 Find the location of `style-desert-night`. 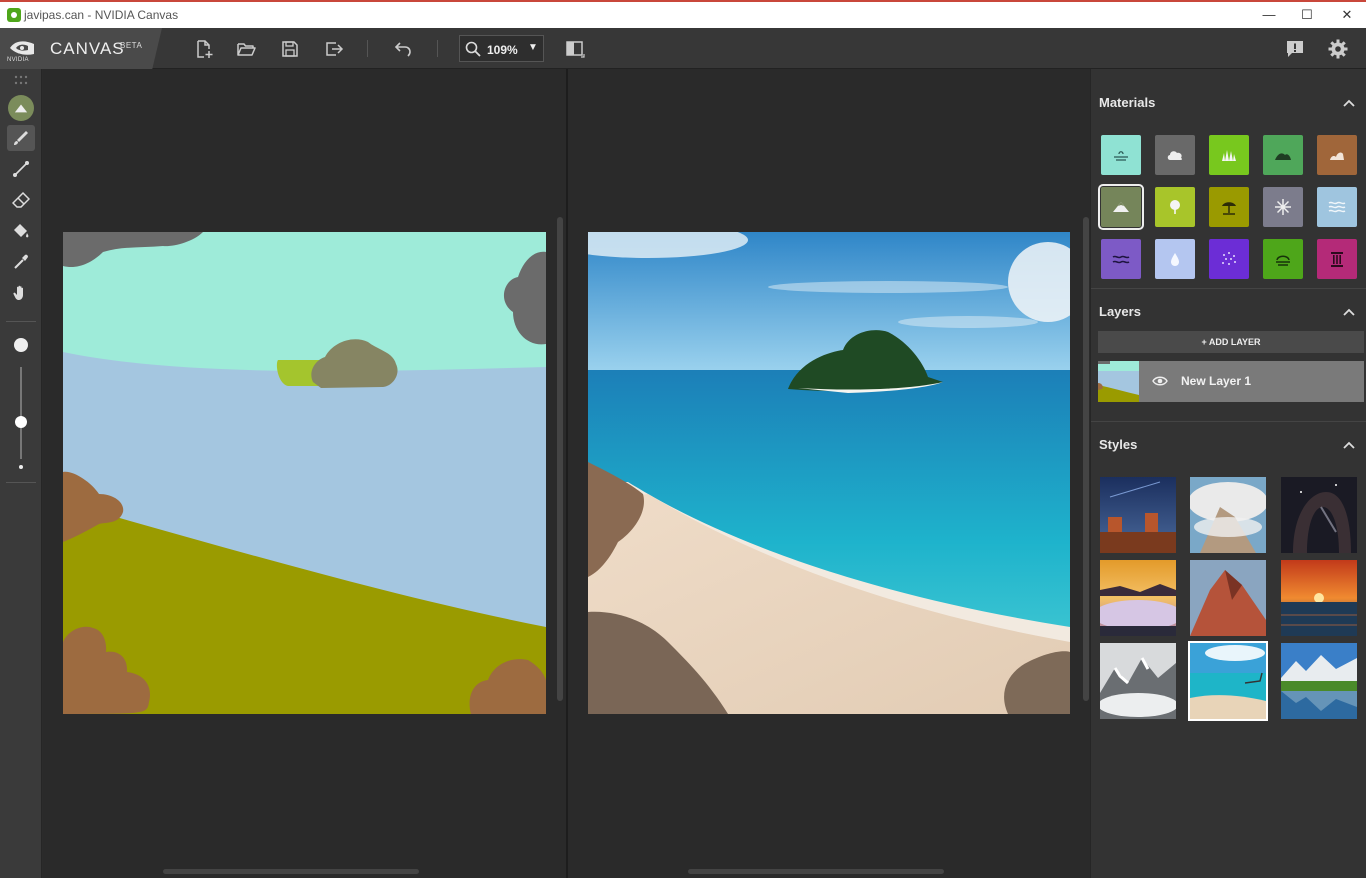

style-desert-night is located at coordinates (1138, 515).